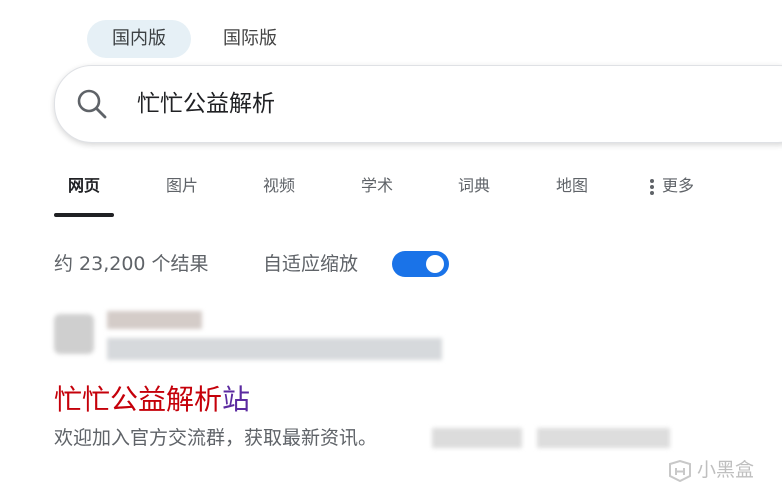 This screenshot has width=782, height=498. I want to click on tab-maps: 地图, so click(572, 186).